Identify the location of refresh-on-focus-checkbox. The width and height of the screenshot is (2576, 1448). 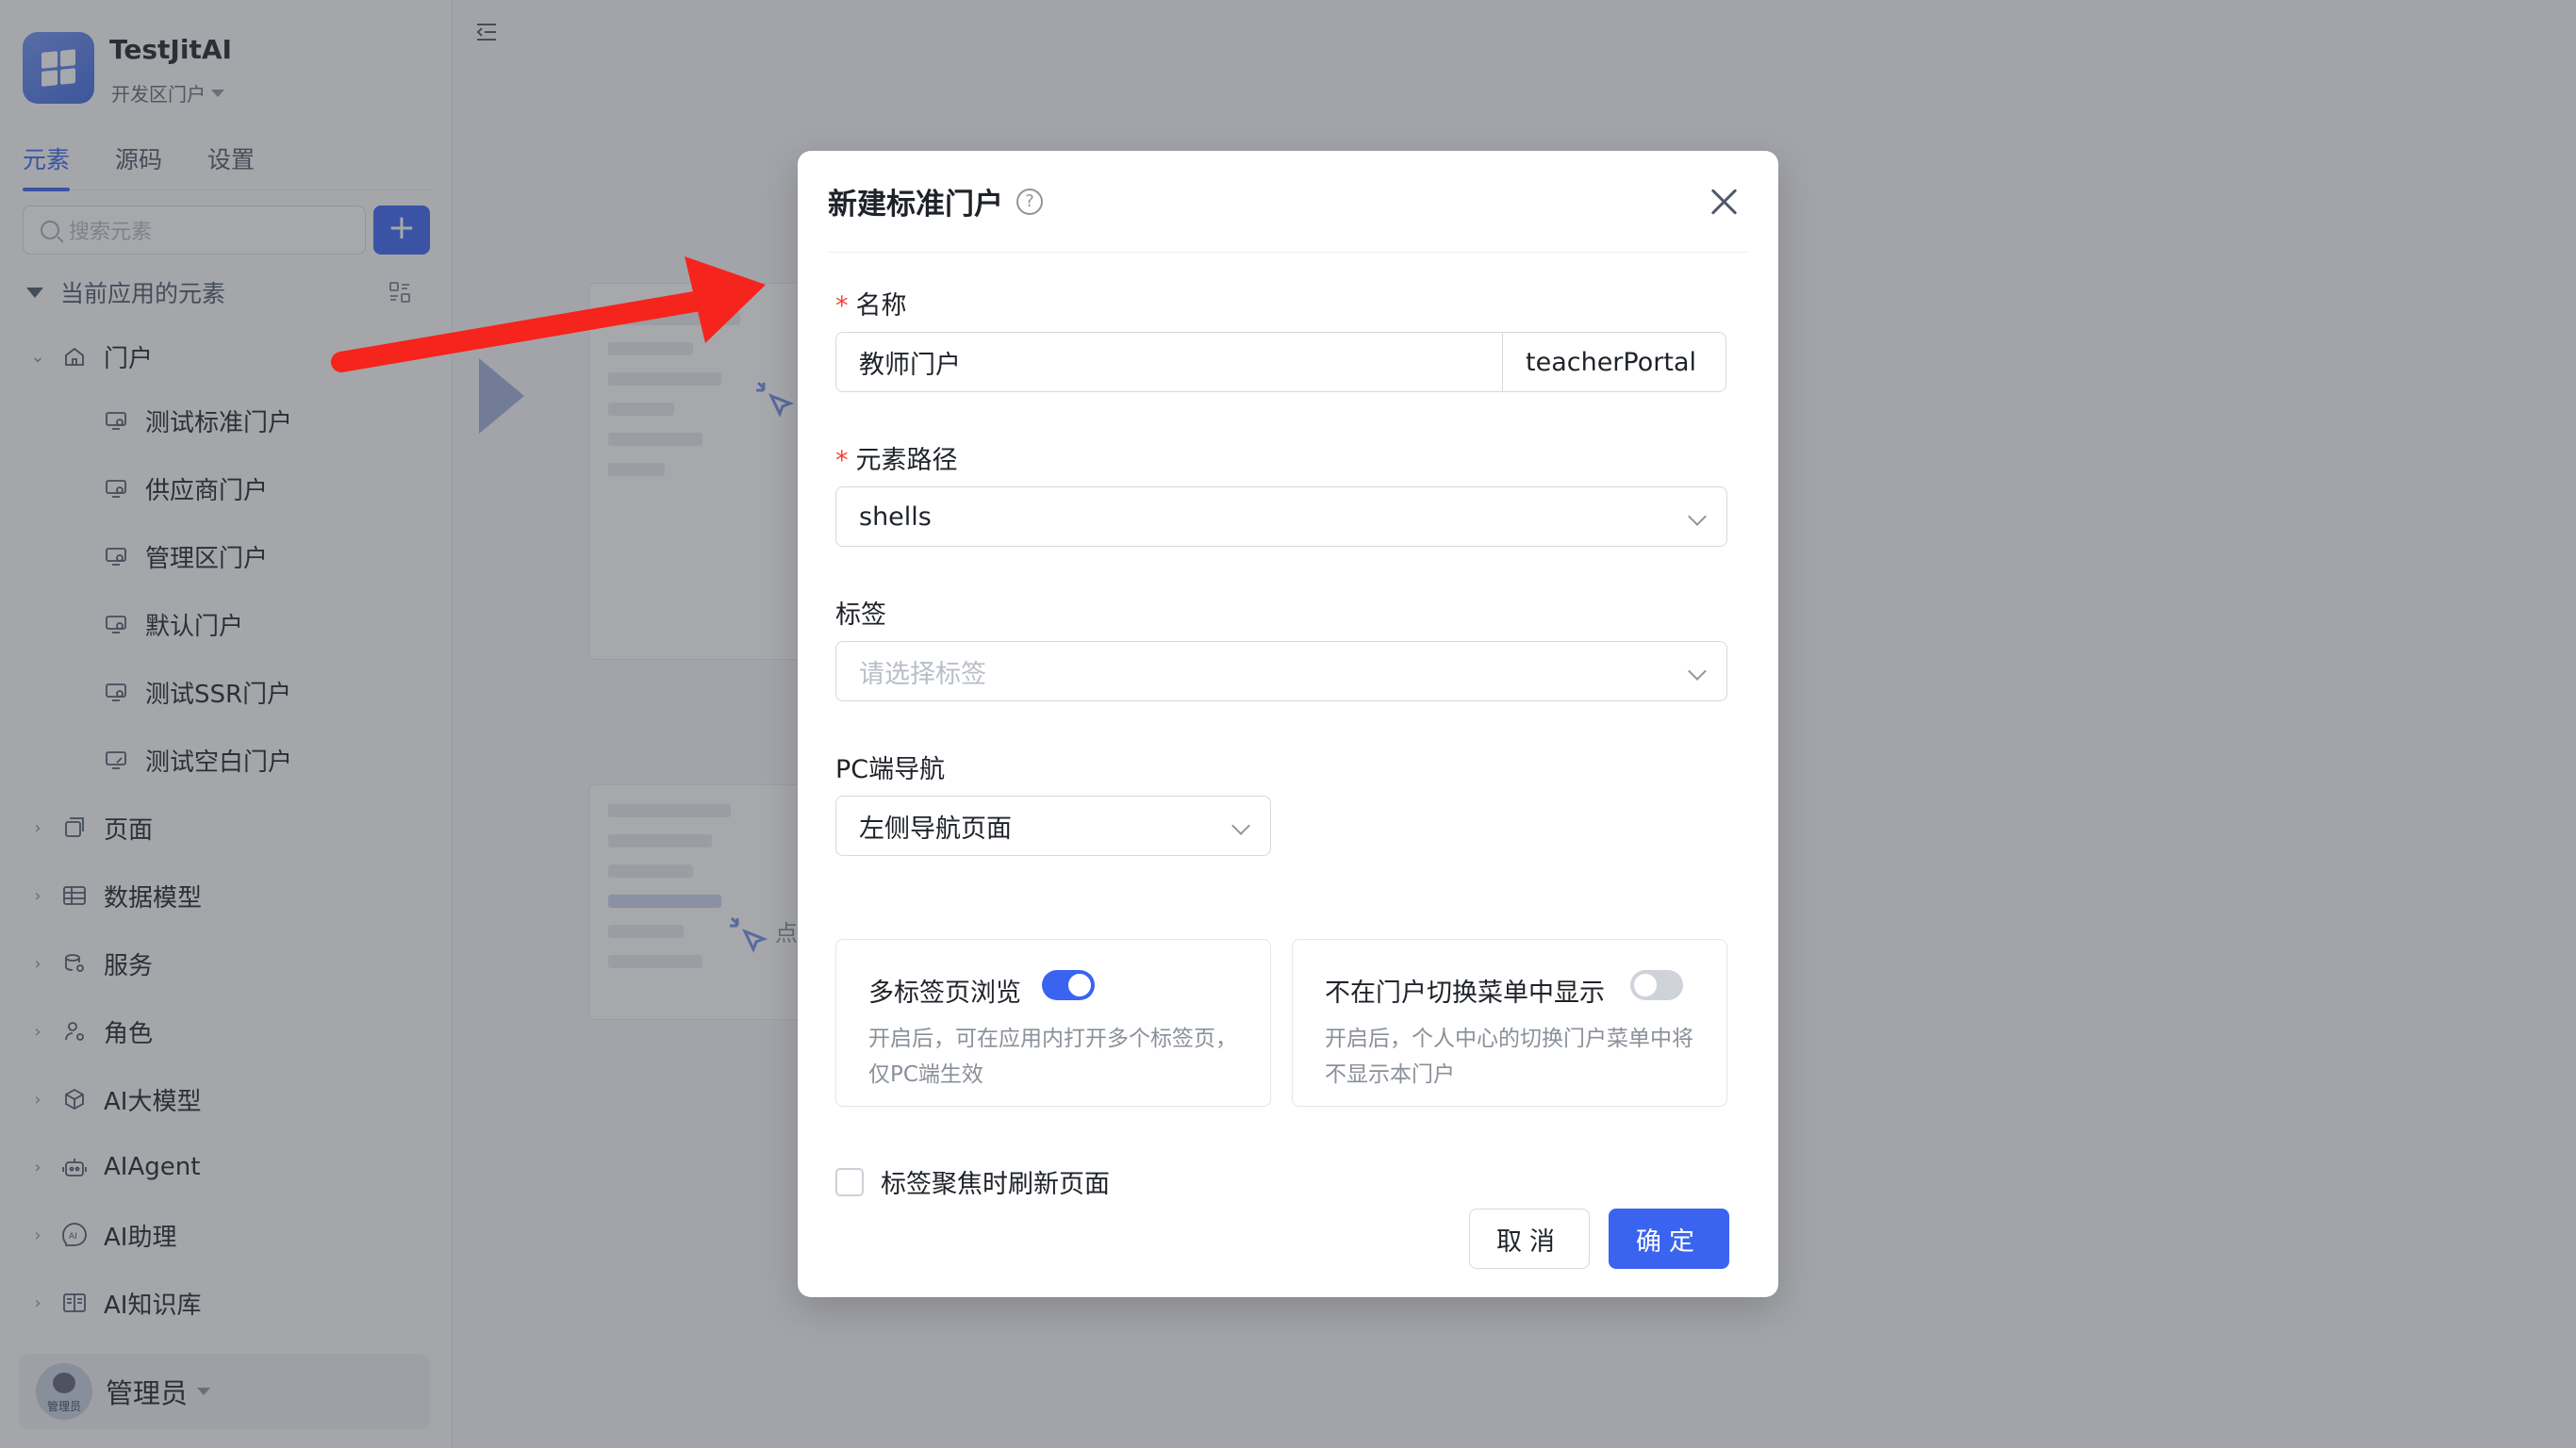
(849, 1181).